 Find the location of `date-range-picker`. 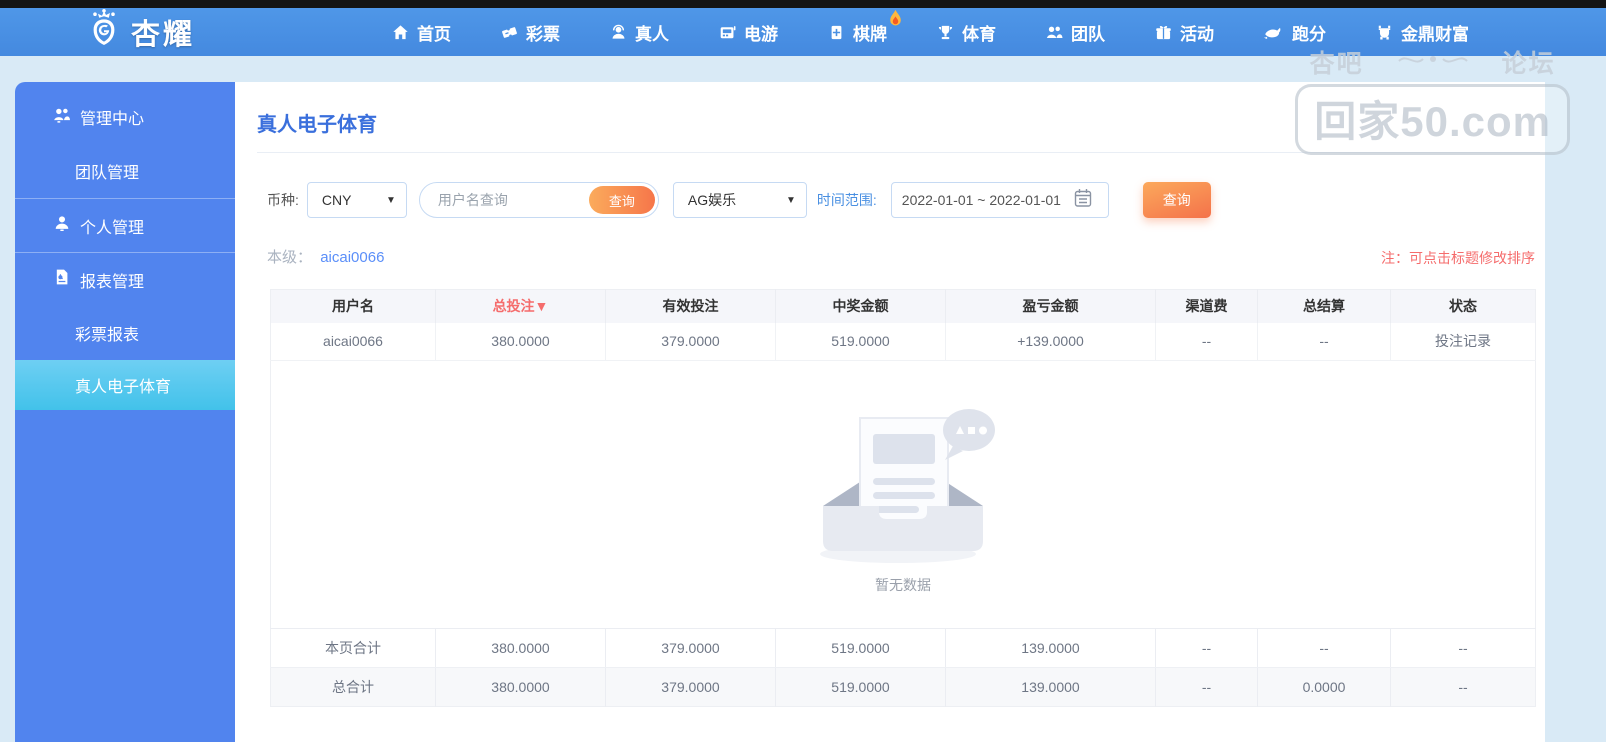

date-range-picker is located at coordinates (999, 200).